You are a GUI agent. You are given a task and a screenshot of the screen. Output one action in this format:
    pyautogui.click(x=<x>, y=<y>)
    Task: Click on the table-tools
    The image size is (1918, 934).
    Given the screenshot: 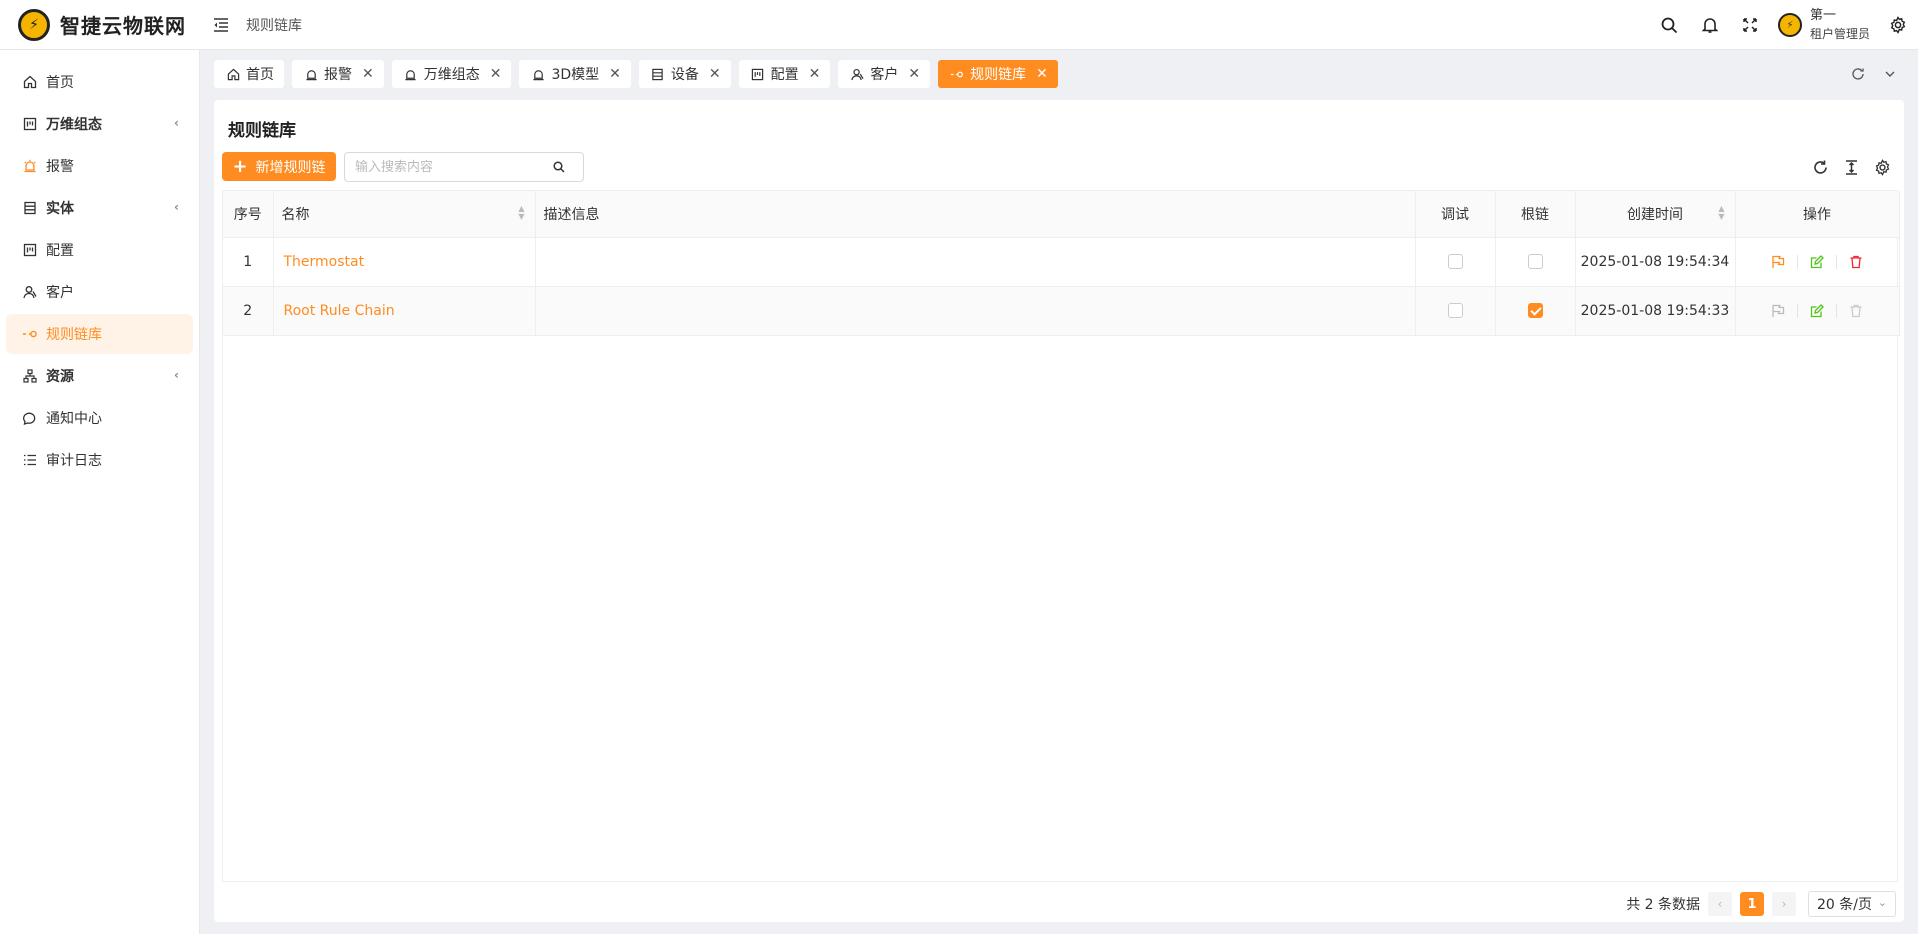 What is the action you would take?
    pyautogui.click(x=1849, y=167)
    